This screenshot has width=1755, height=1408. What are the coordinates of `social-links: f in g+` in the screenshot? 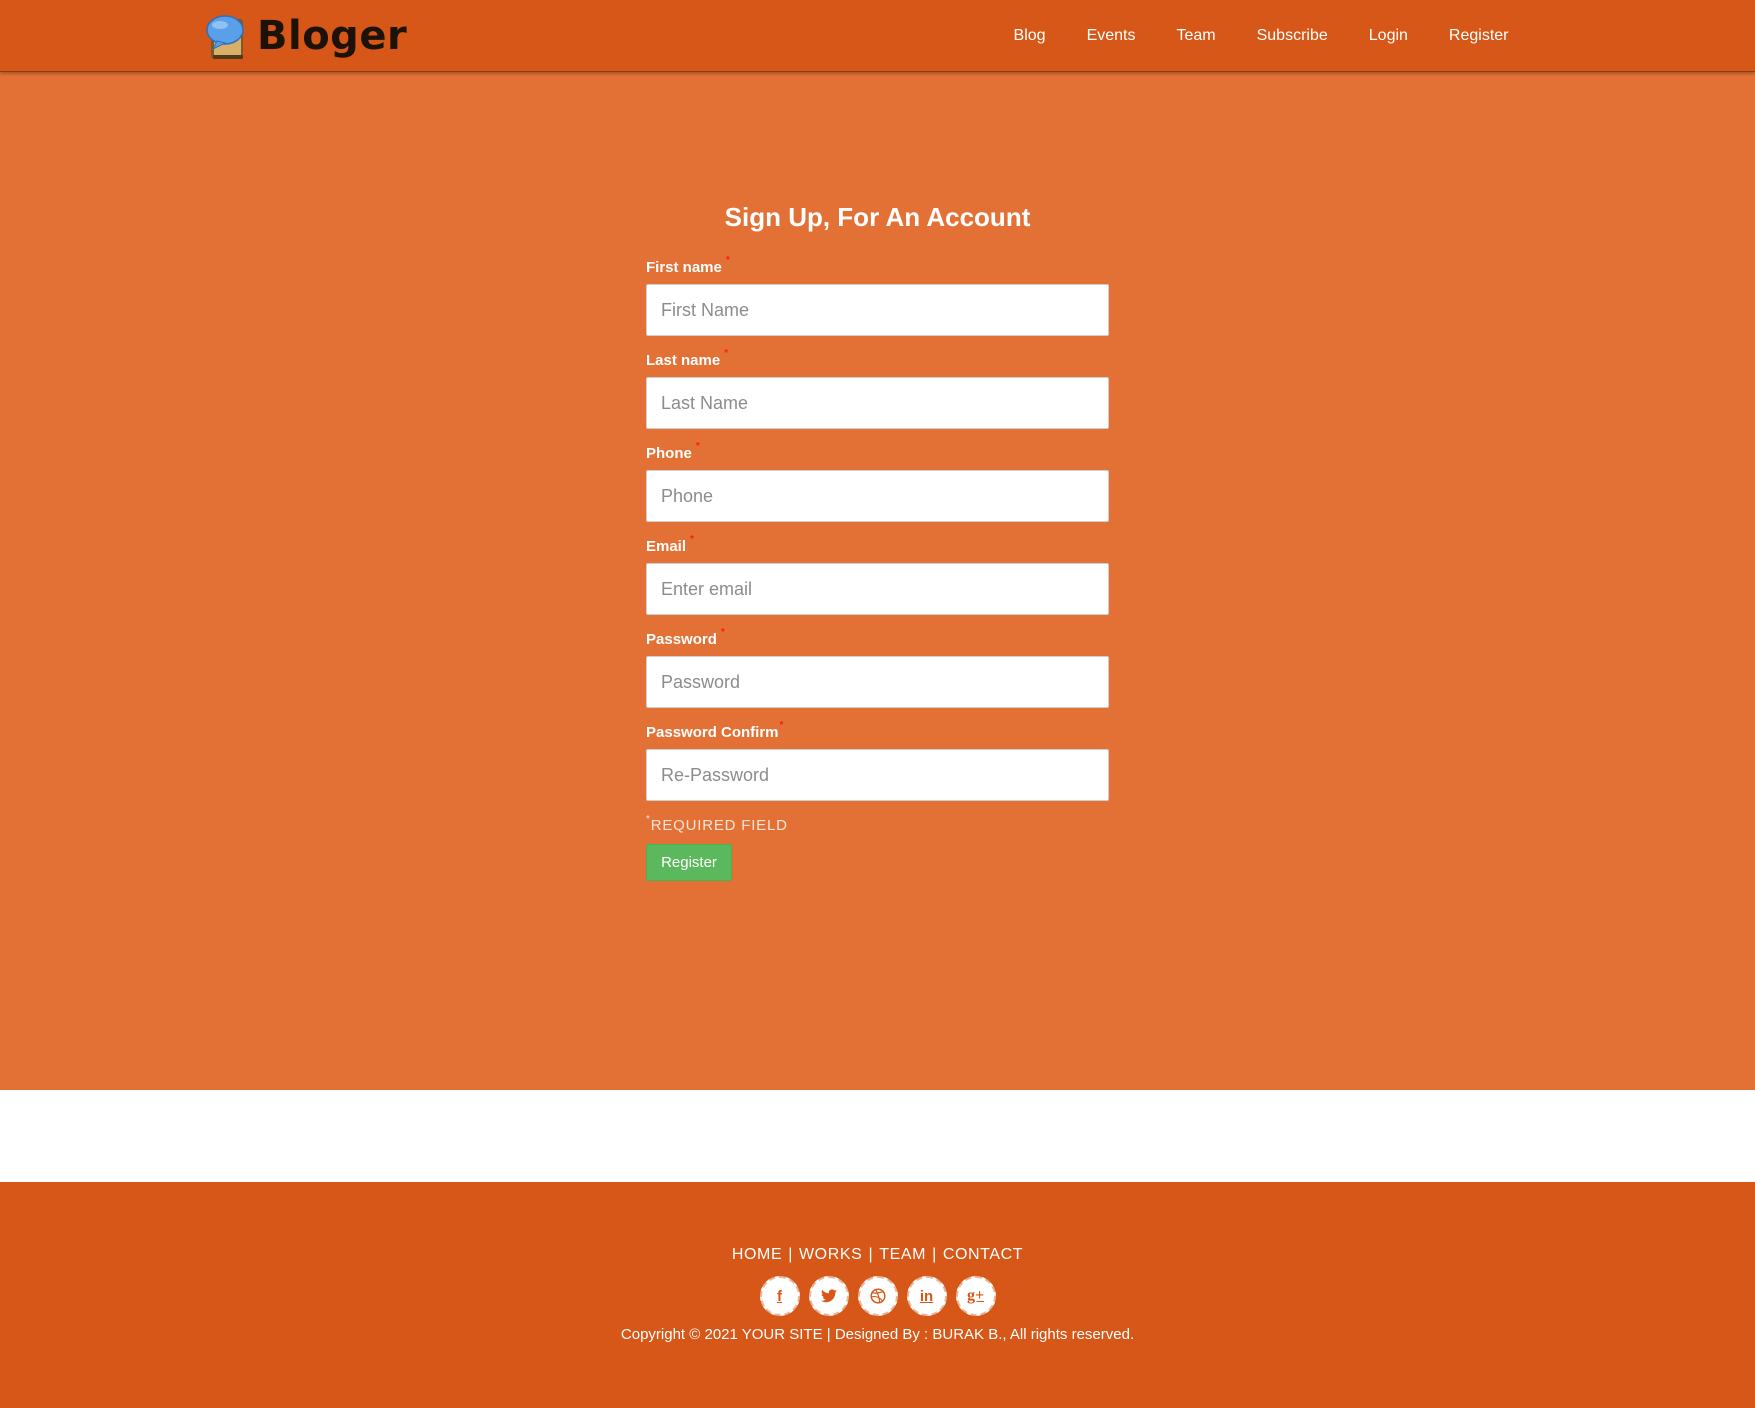 It's located at (877, 1296).